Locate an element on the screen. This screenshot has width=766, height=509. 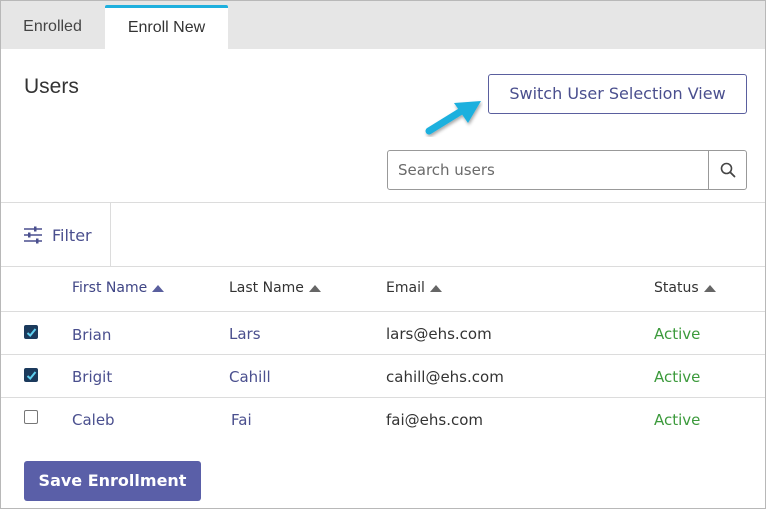
search-button is located at coordinates (727, 170).